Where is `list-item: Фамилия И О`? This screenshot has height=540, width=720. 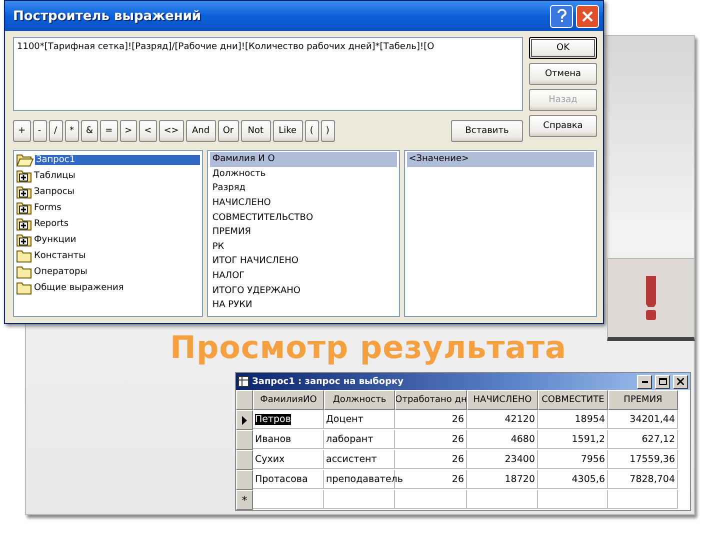
list-item: Фамилия И О is located at coordinates (303, 159).